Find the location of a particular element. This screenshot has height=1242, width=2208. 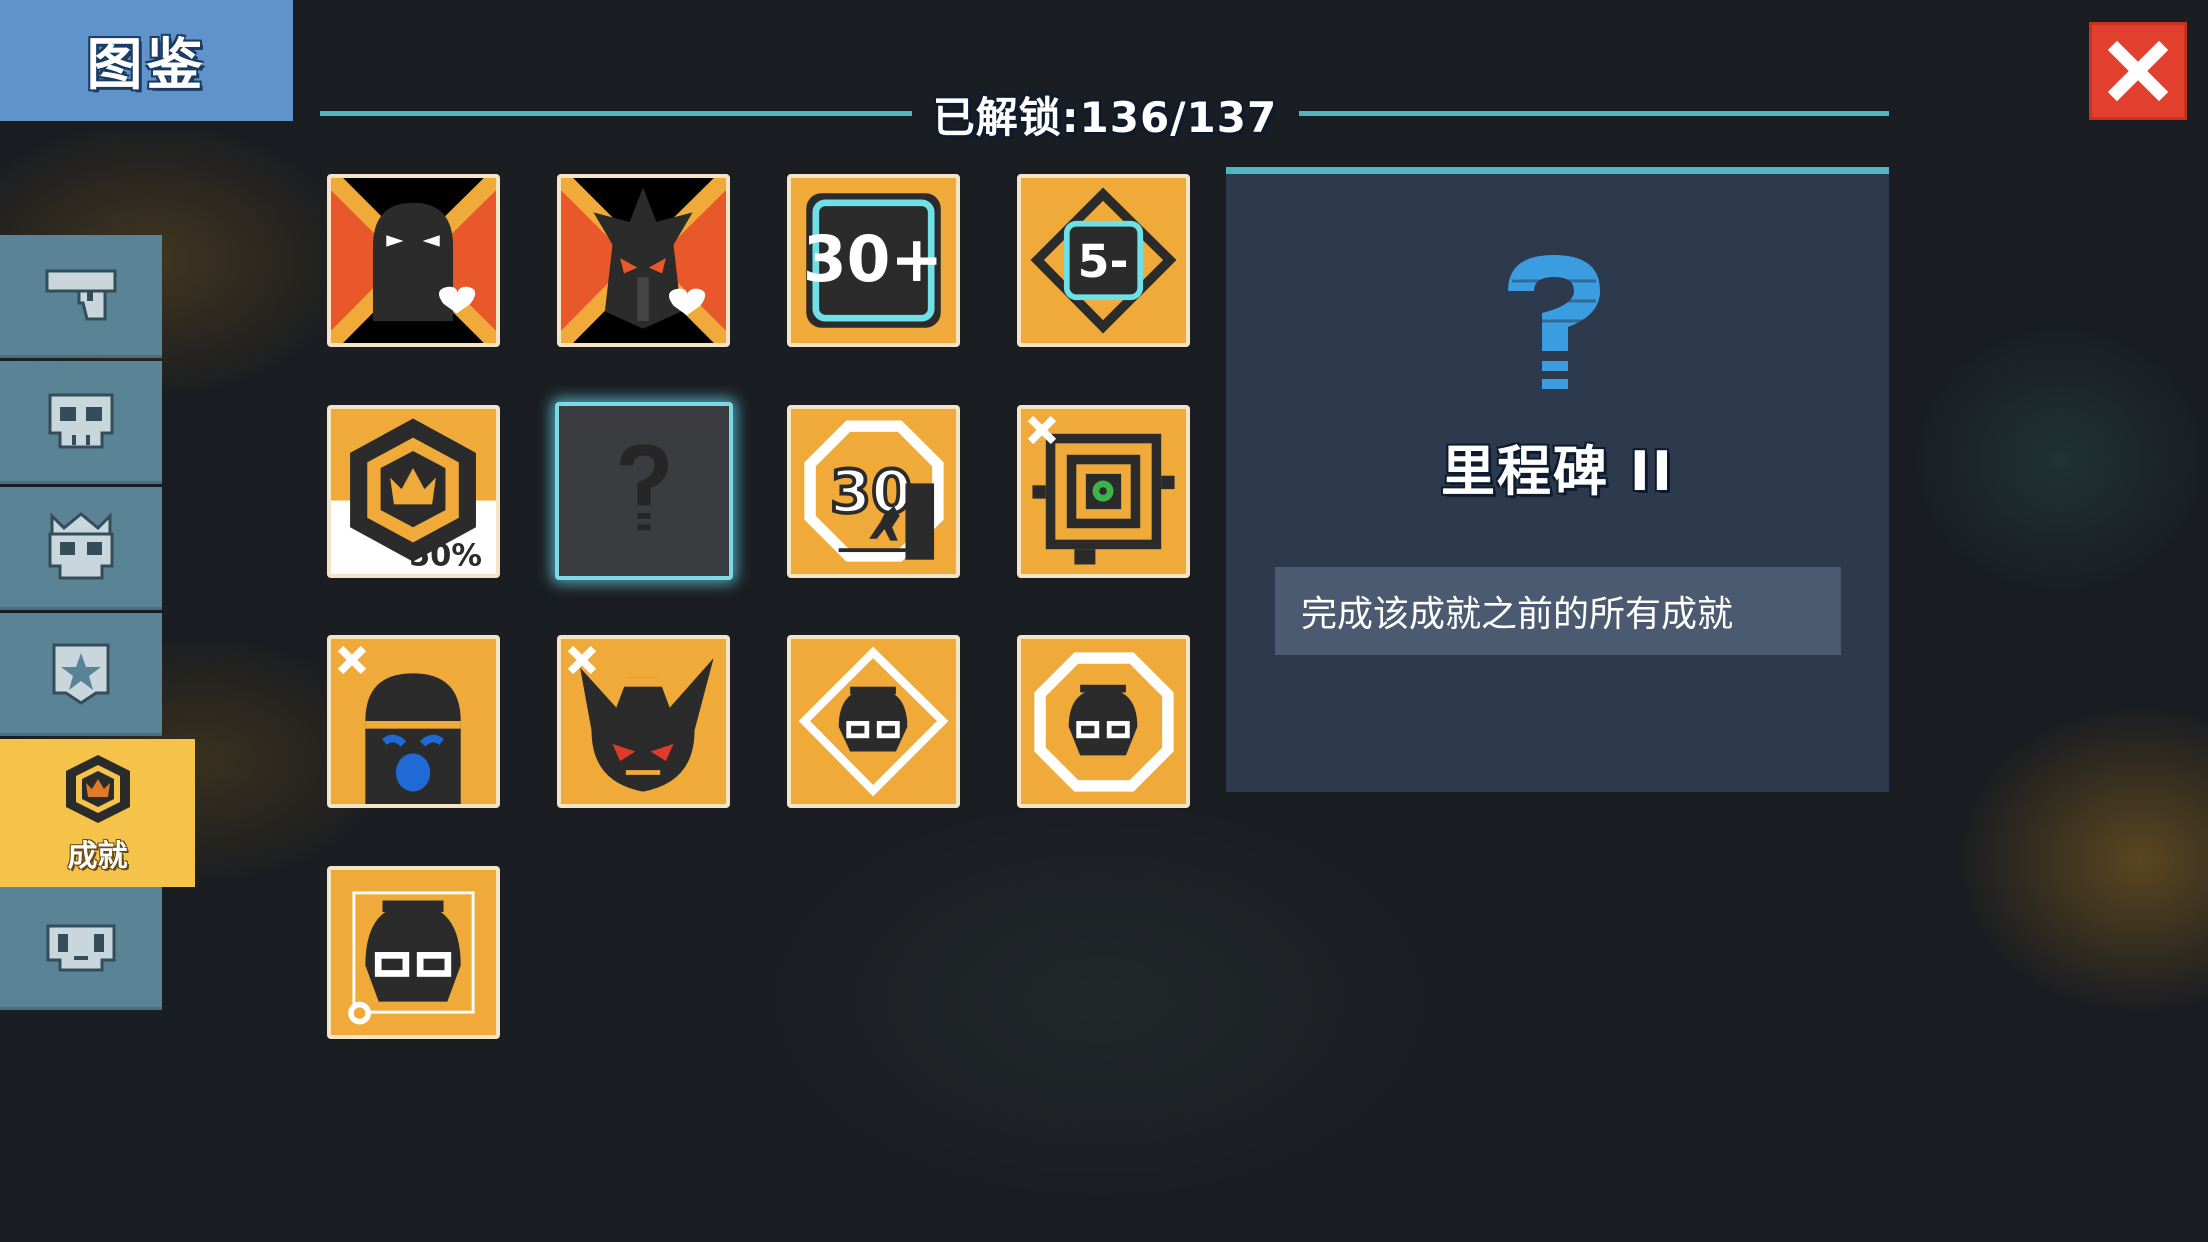

crying-helmet-icon is located at coordinates (399, 724).